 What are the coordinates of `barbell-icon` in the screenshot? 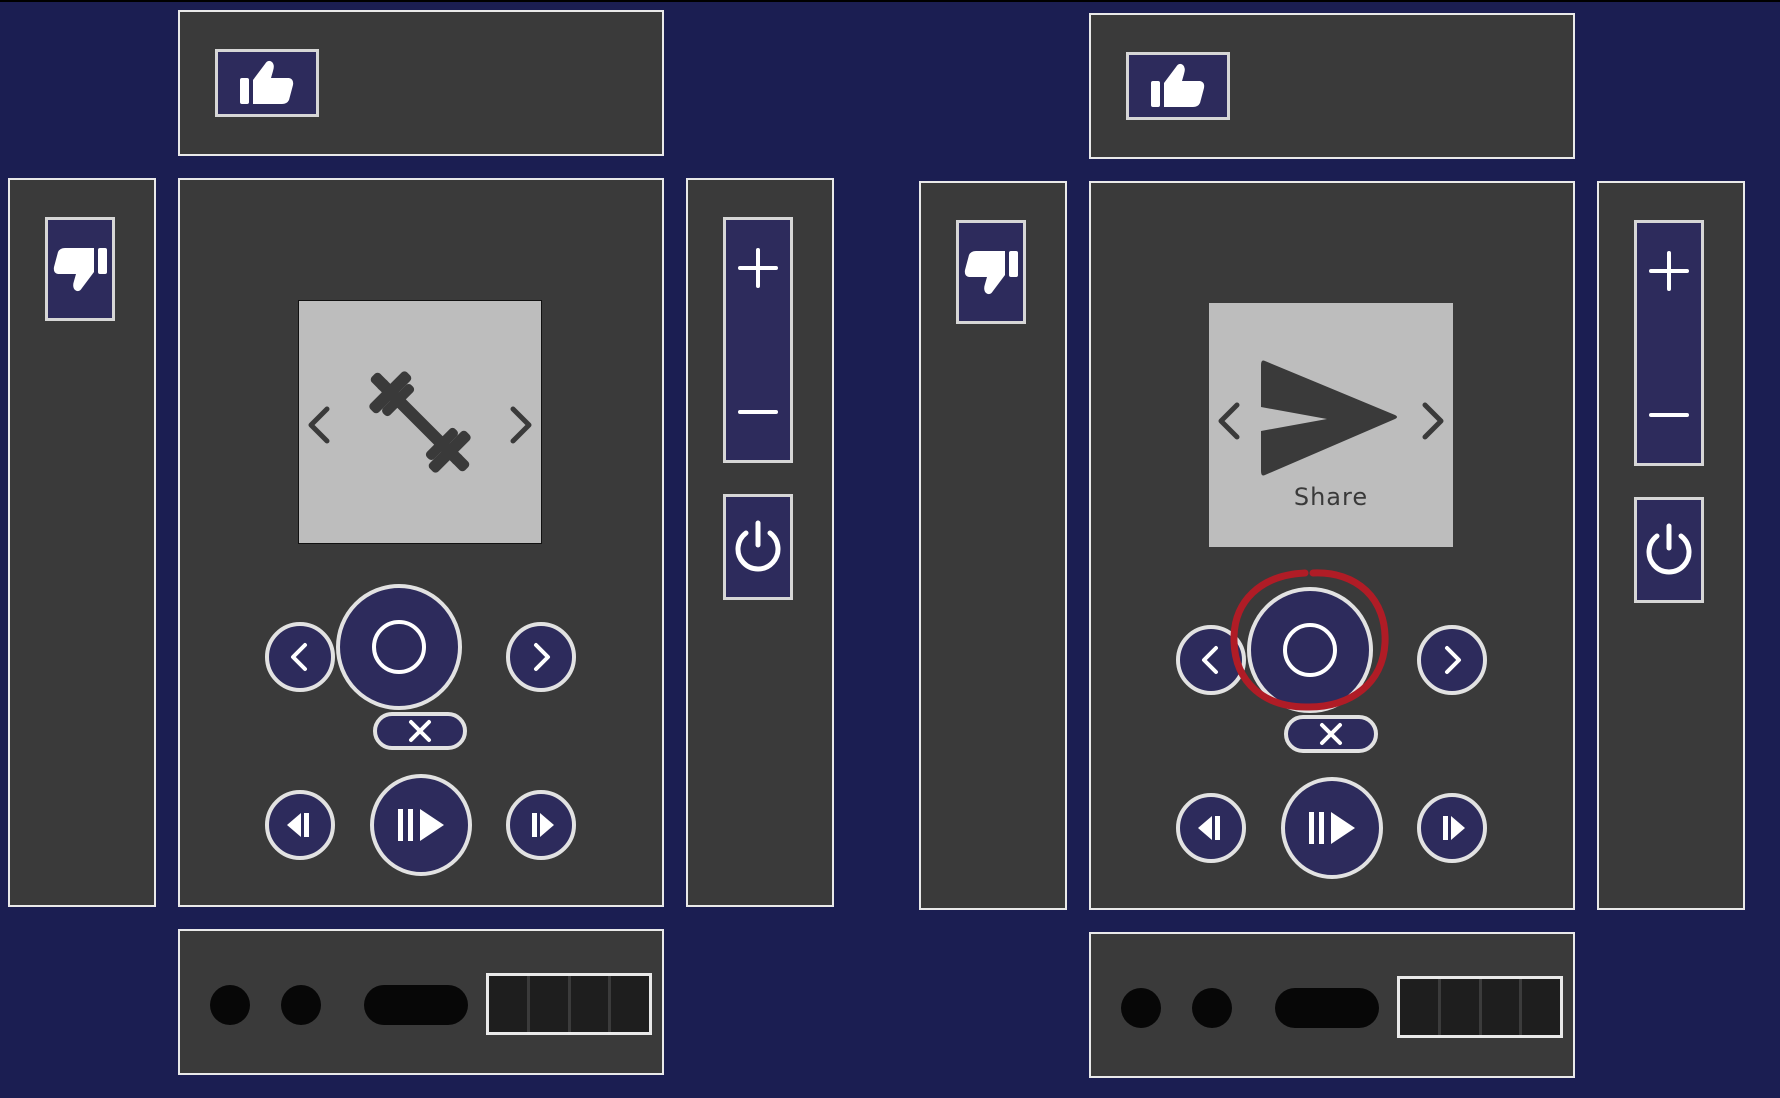 It's located at (420, 422).